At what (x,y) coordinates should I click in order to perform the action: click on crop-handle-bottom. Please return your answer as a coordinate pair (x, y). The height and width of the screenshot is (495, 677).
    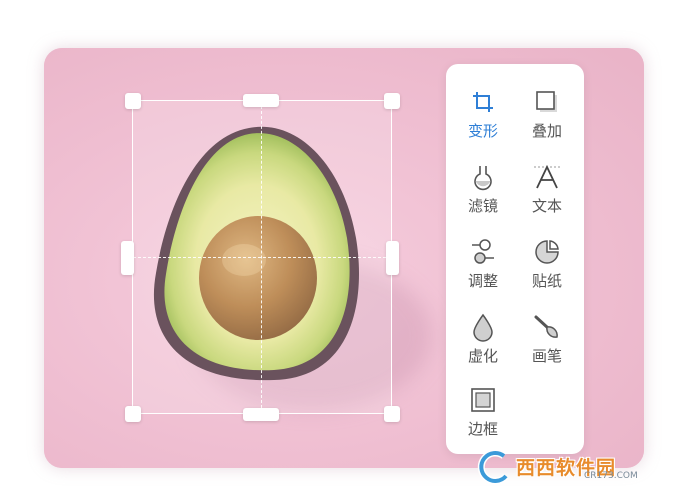
    Looking at the image, I should click on (261, 414).